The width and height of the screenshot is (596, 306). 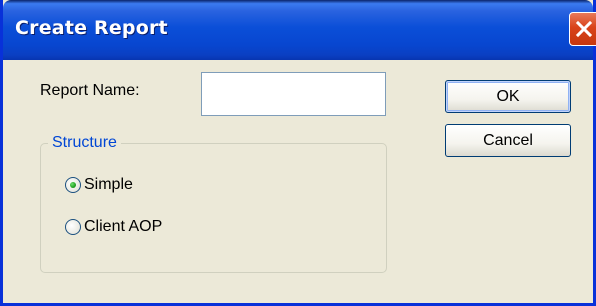 I want to click on close-button, so click(x=582, y=29).